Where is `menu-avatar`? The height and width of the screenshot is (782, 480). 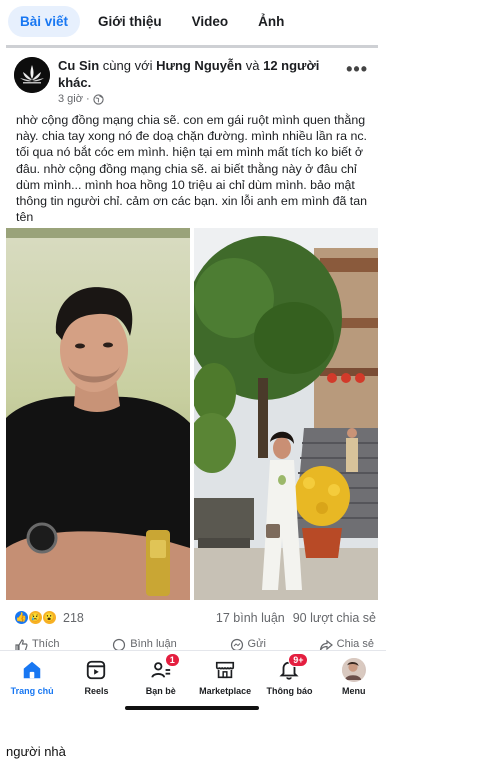
menu-avatar is located at coordinates (353, 670).